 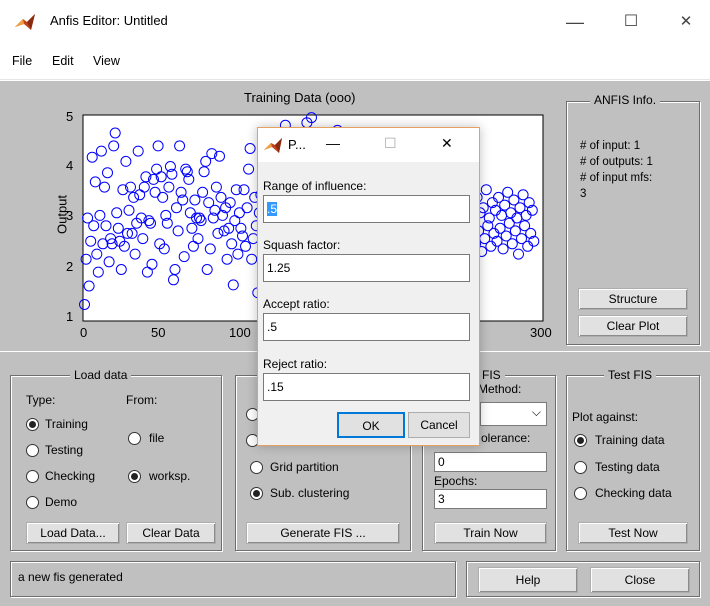 I want to click on maximize-button: ☐, so click(x=631, y=22).